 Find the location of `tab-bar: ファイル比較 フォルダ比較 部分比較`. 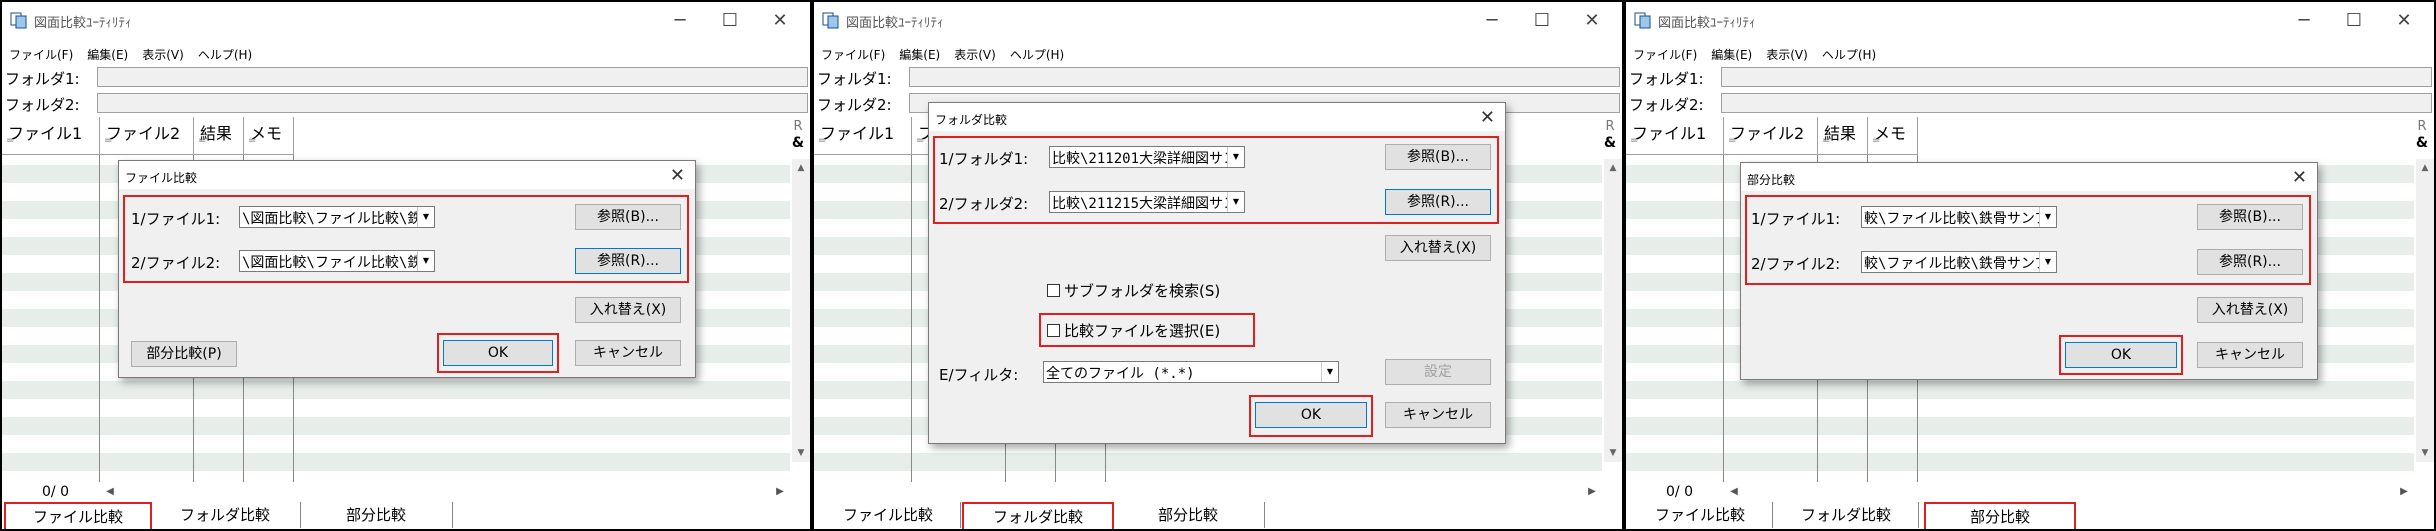

tab-bar: ファイル比較 フォルダ比較 部分比較 is located at coordinates (1218, 515).